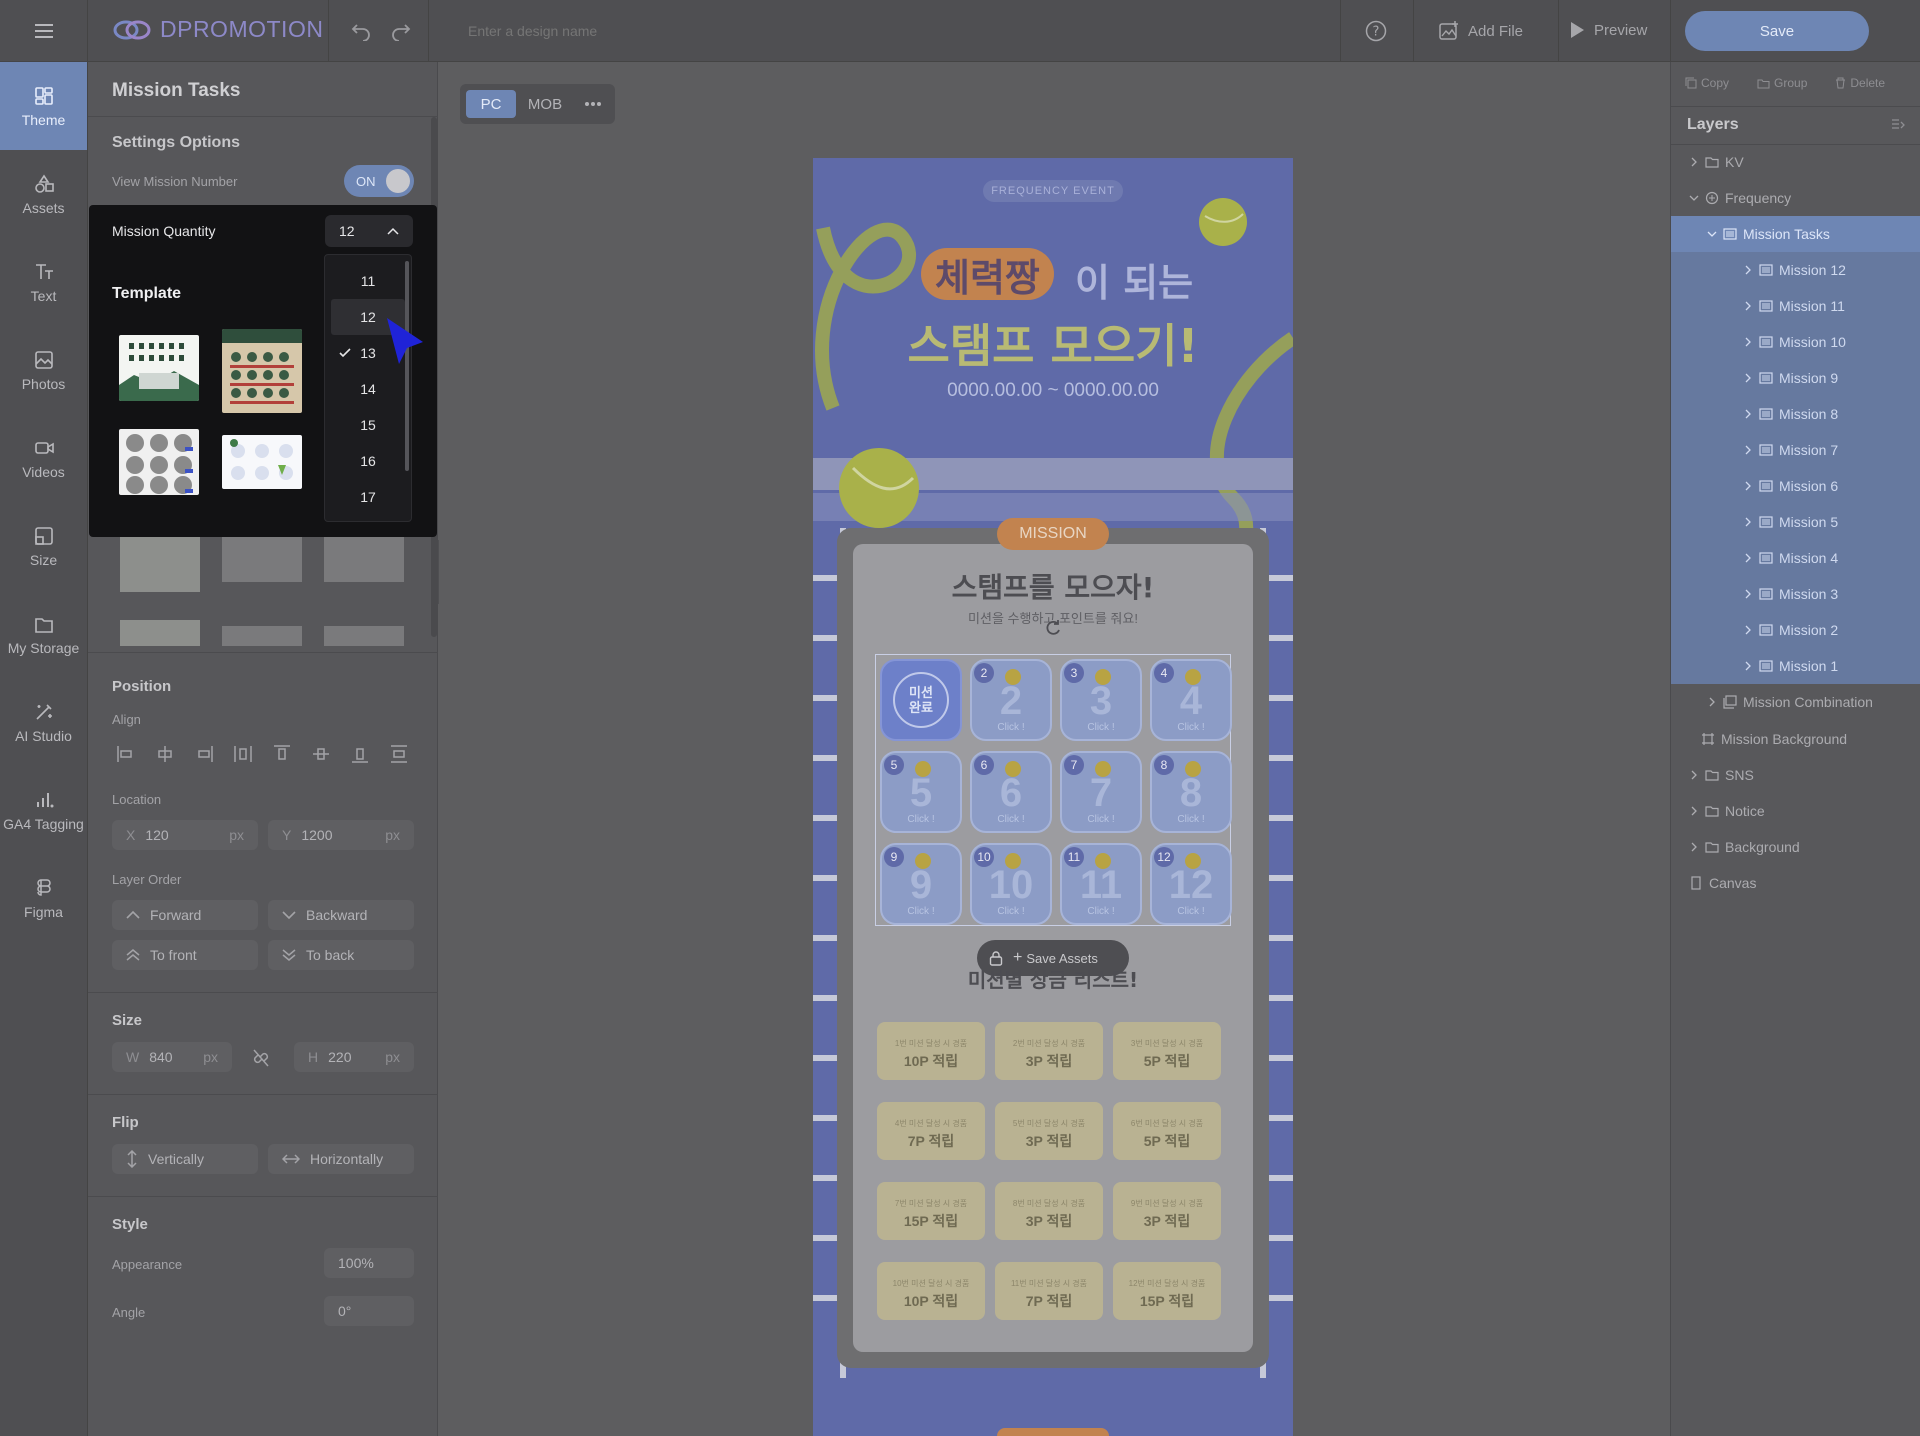 The height and width of the screenshot is (1436, 1920). I want to click on mission-stamp: 2 2 Click !, so click(1011, 700).